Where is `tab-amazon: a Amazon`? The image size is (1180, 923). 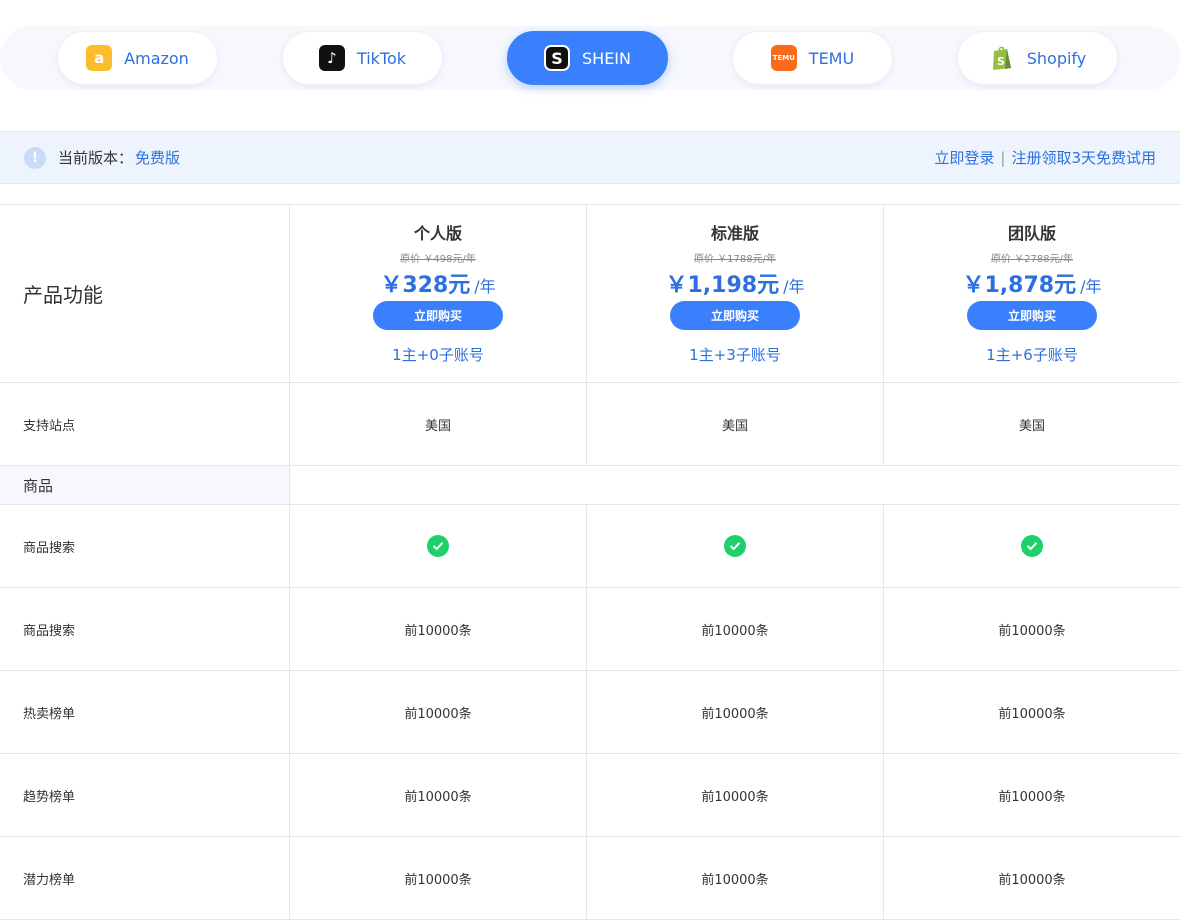 tab-amazon: a Amazon is located at coordinates (137, 58).